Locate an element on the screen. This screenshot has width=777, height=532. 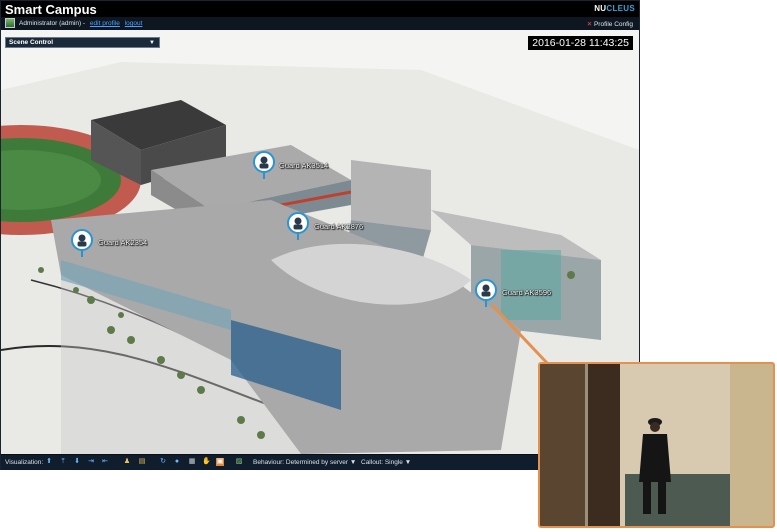
person-icon: ♟ is located at coordinates (127, 462).